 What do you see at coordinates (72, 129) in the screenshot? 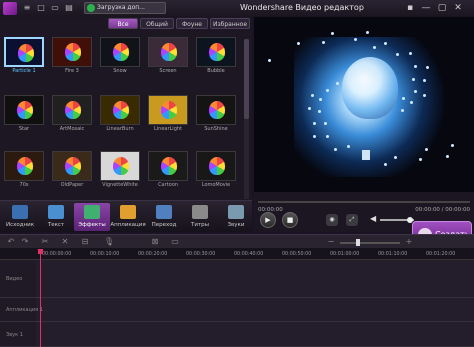
I see `effect-name: ArtMosaic` at bounding box center [72, 129].